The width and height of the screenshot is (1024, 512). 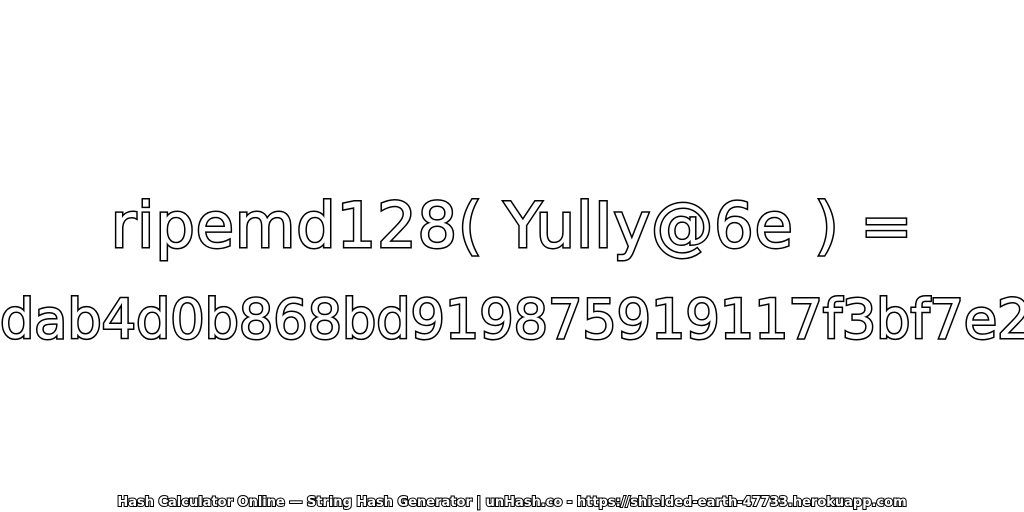 I want to click on hash-result: dab4d0b868bd919875919117f3bf7e20, so click(x=512, y=320).